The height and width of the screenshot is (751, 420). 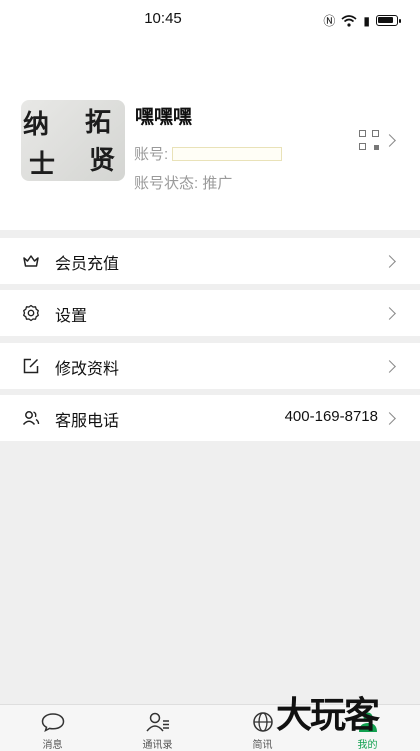 What do you see at coordinates (151, 154) in the screenshot?
I see `account-label: 账号:` at bounding box center [151, 154].